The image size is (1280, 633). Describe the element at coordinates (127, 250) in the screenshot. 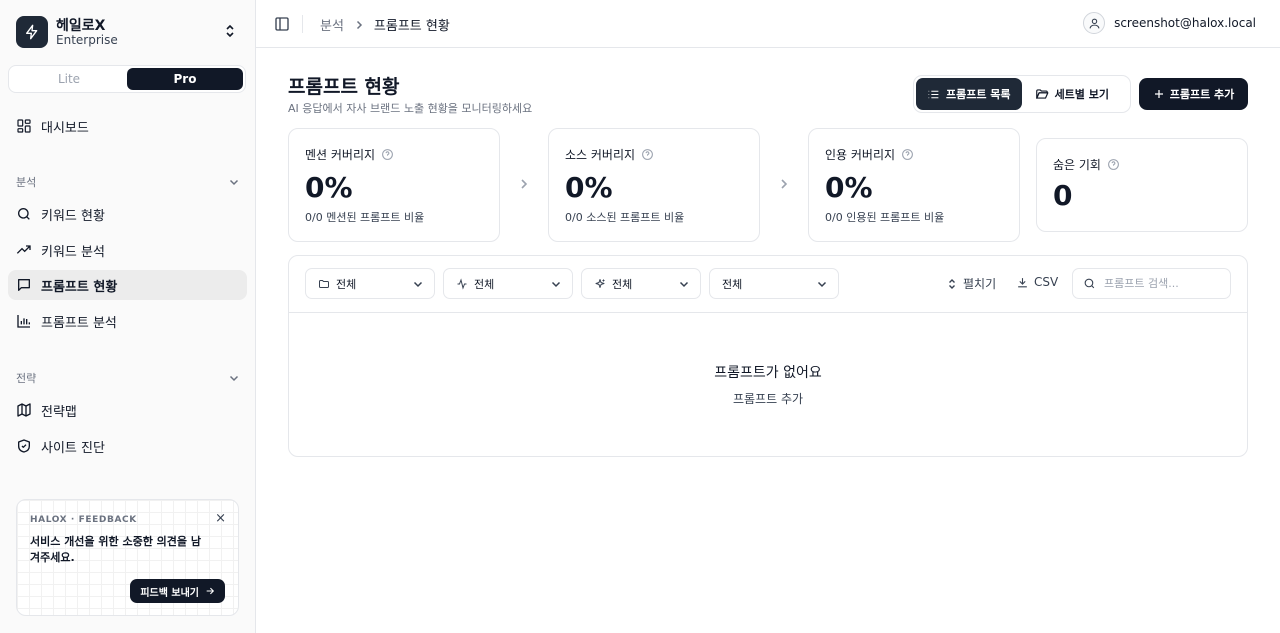

I see `sidebar-item-keyword-analysis: 키워드 분석` at that location.